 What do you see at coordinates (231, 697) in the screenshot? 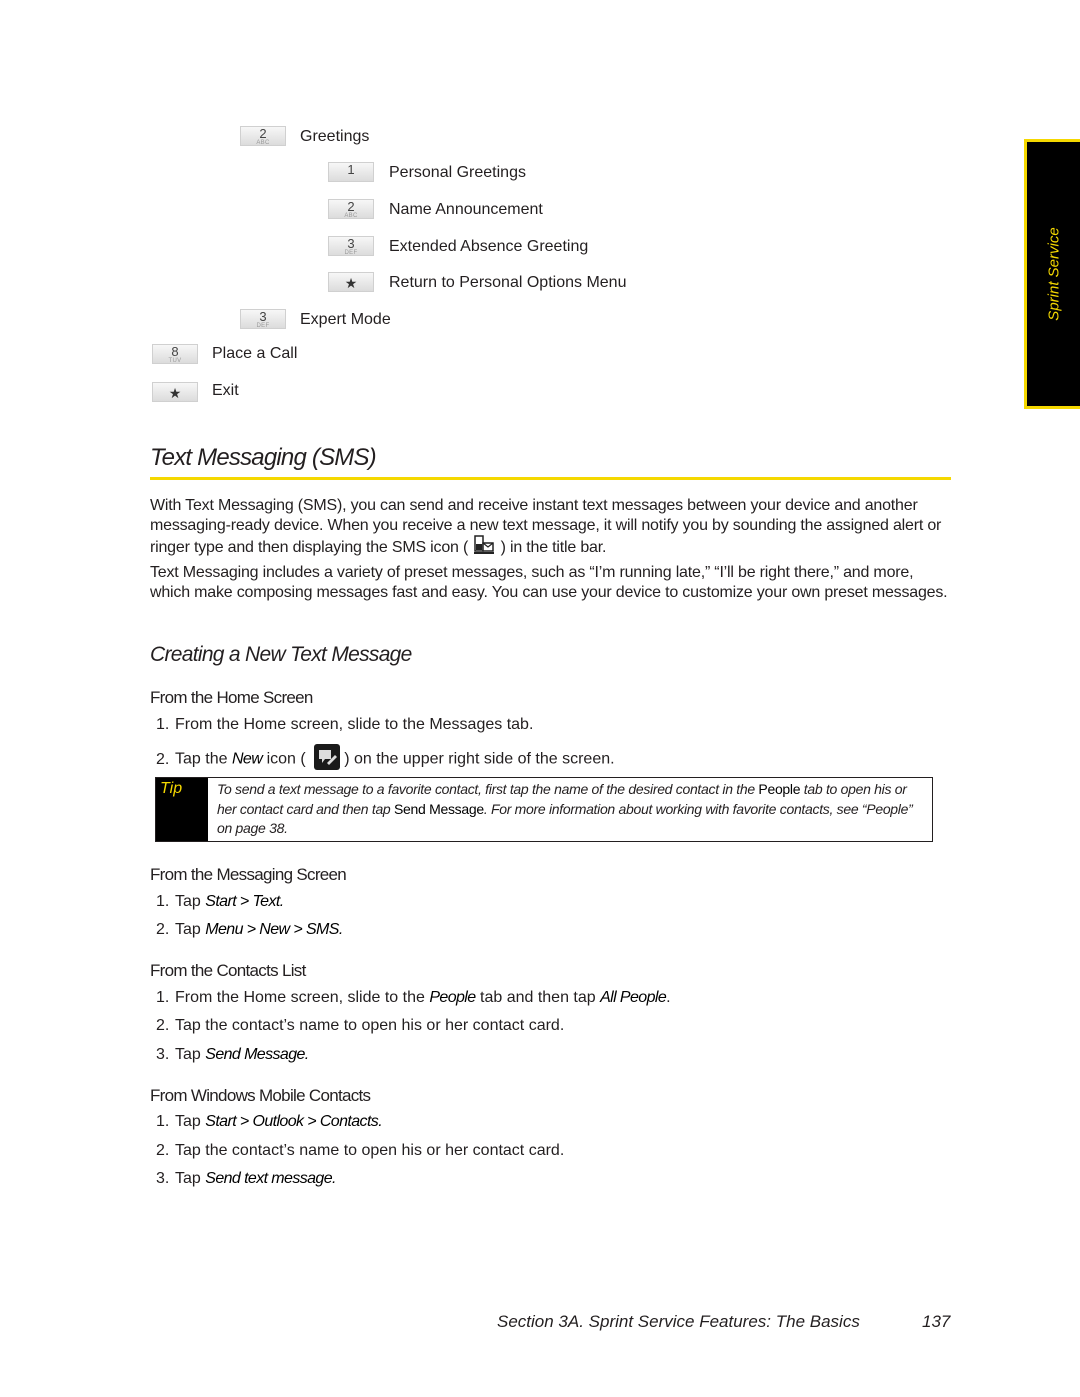
I see `home-screen-heading: From the Home Screen` at bounding box center [231, 697].